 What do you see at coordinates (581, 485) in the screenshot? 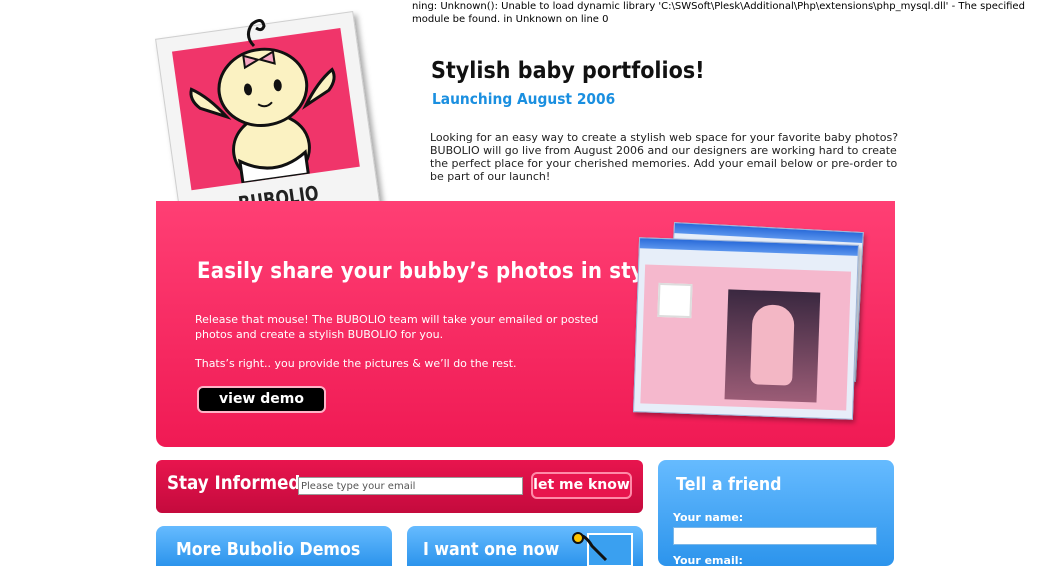
I see `let-me-know-button: let me know` at bounding box center [581, 485].